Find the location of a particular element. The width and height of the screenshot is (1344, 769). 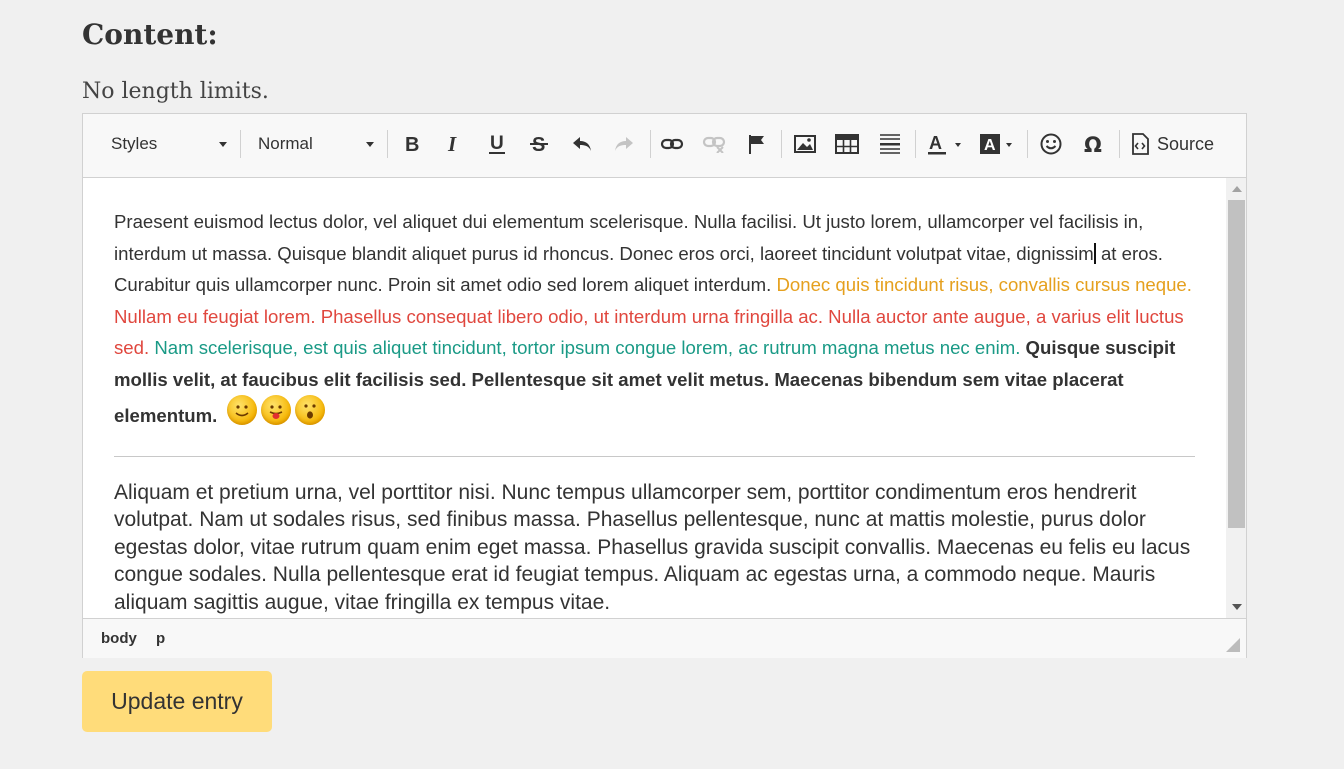

svg-text: U is located at coordinates (497, 143).